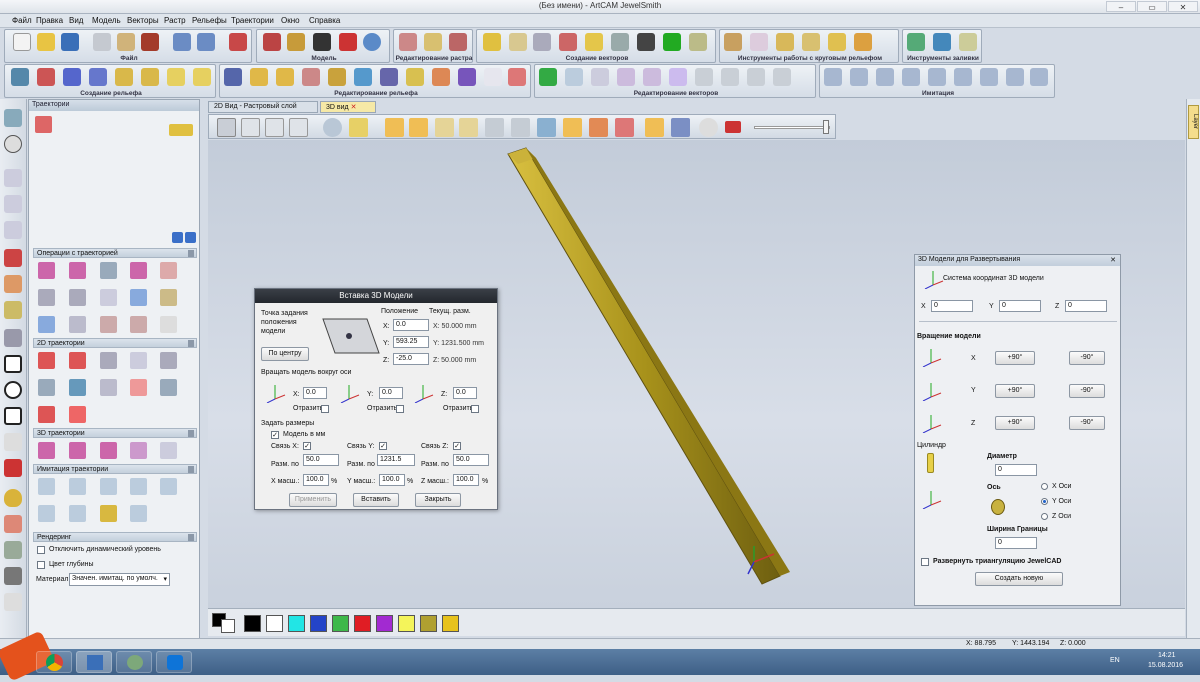 The image size is (1200, 682). Describe the element at coordinates (13, 258) in the screenshot. I see `pencil-icon` at that location.